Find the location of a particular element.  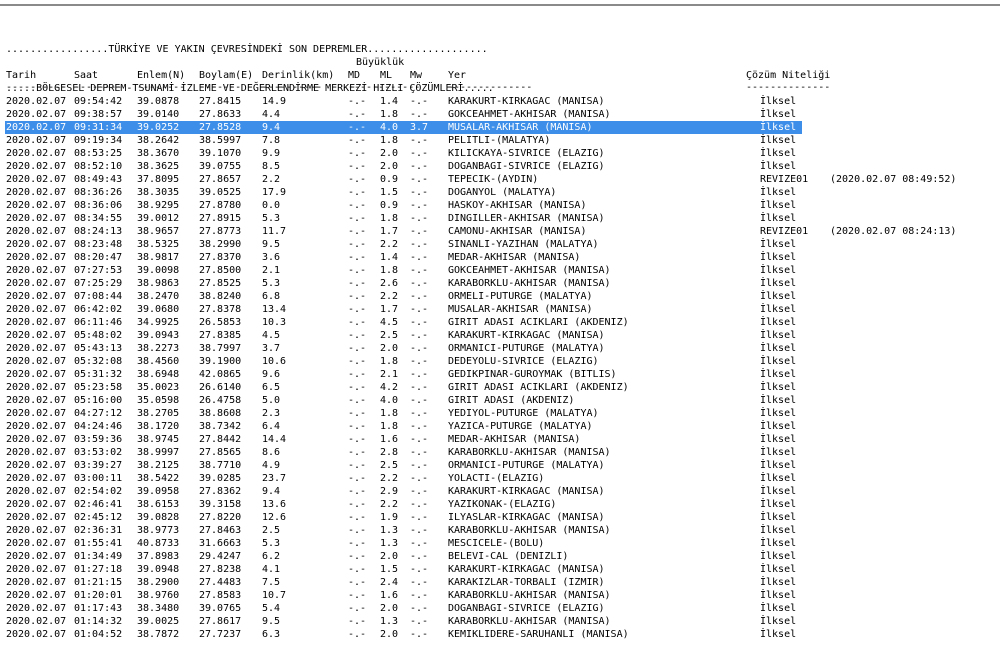

time-cell: 07:27:53 is located at coordinates (98, 270).